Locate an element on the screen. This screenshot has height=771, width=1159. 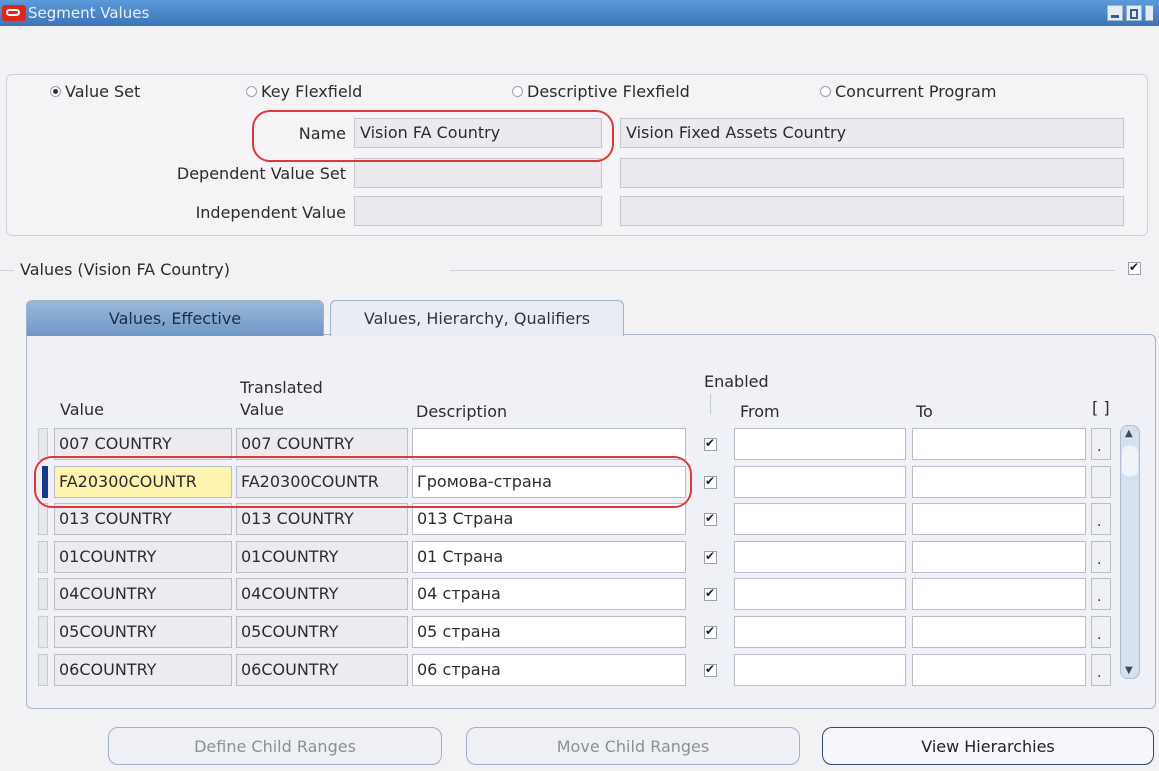
value-cell: 05COUNTRY is located at coordinates (143, 632).